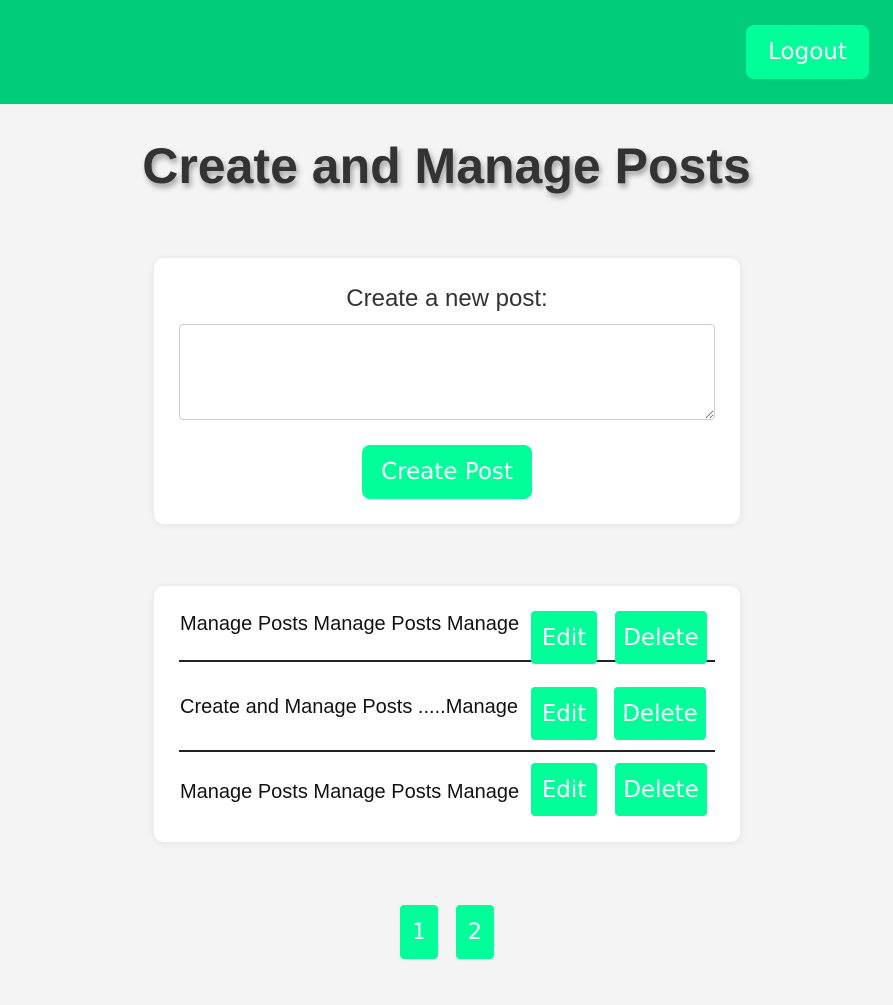 The image size is (893, 1005). I want to click on create-post-label: Create a new post:, so click(447, 298).